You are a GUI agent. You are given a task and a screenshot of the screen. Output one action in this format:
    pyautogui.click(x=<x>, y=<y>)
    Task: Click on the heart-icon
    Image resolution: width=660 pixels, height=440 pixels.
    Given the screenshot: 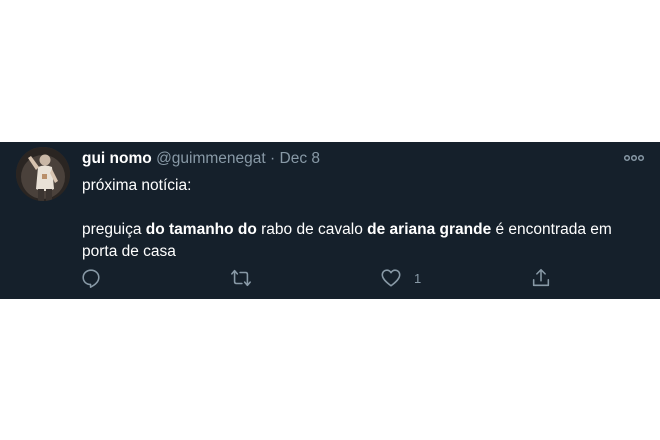 What is the action you would take?
    pyautogui.click(x=391, y=278)
    